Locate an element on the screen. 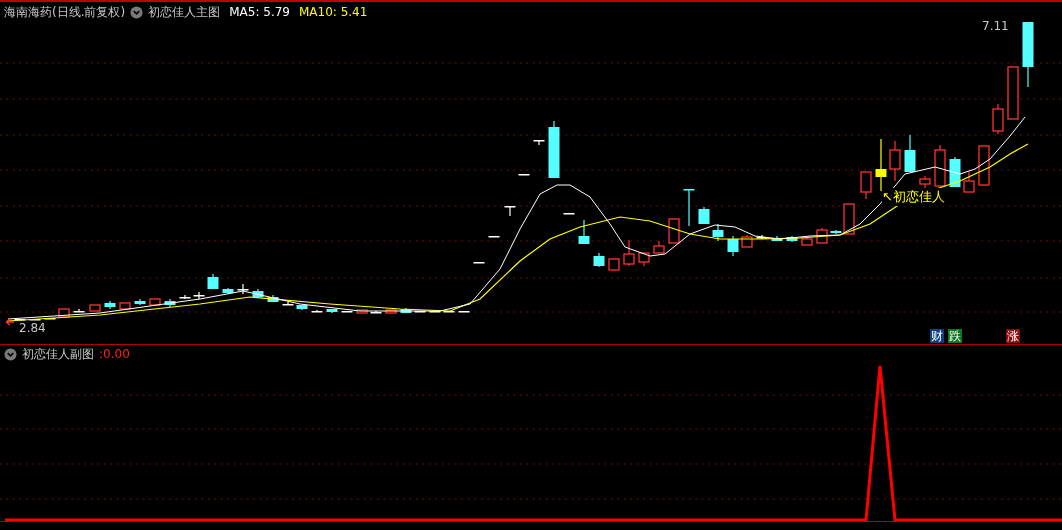  indicator-name: 初恋佳人副图 is located at coordinates (58, 354).